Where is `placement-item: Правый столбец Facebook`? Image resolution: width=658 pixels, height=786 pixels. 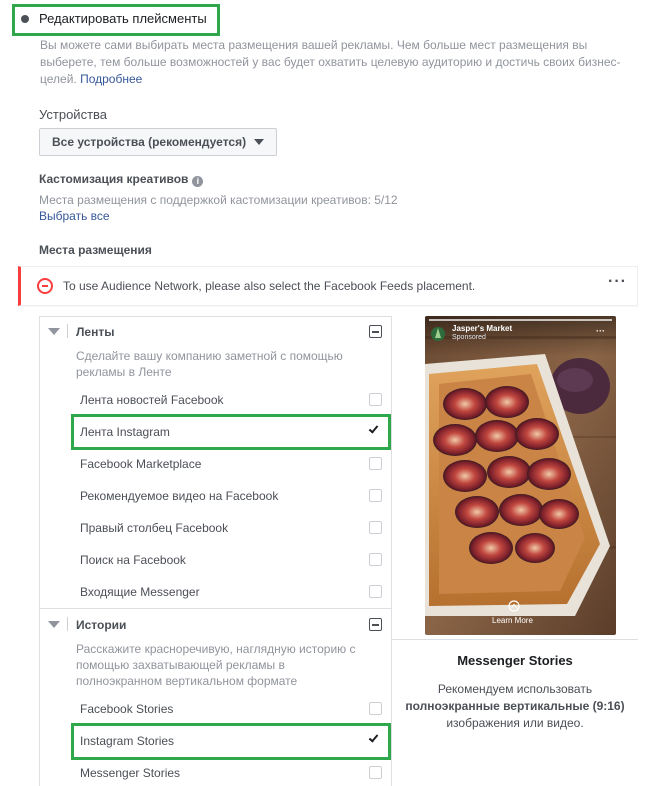
placement-item: Правый столбец Facebook is located at coordinates (154, 528).